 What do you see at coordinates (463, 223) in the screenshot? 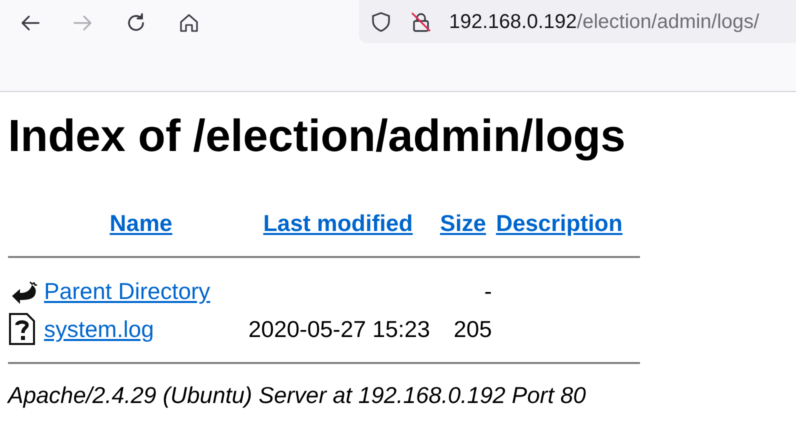
I see `column-sort-link: Size` at bounding box center [463, 223].